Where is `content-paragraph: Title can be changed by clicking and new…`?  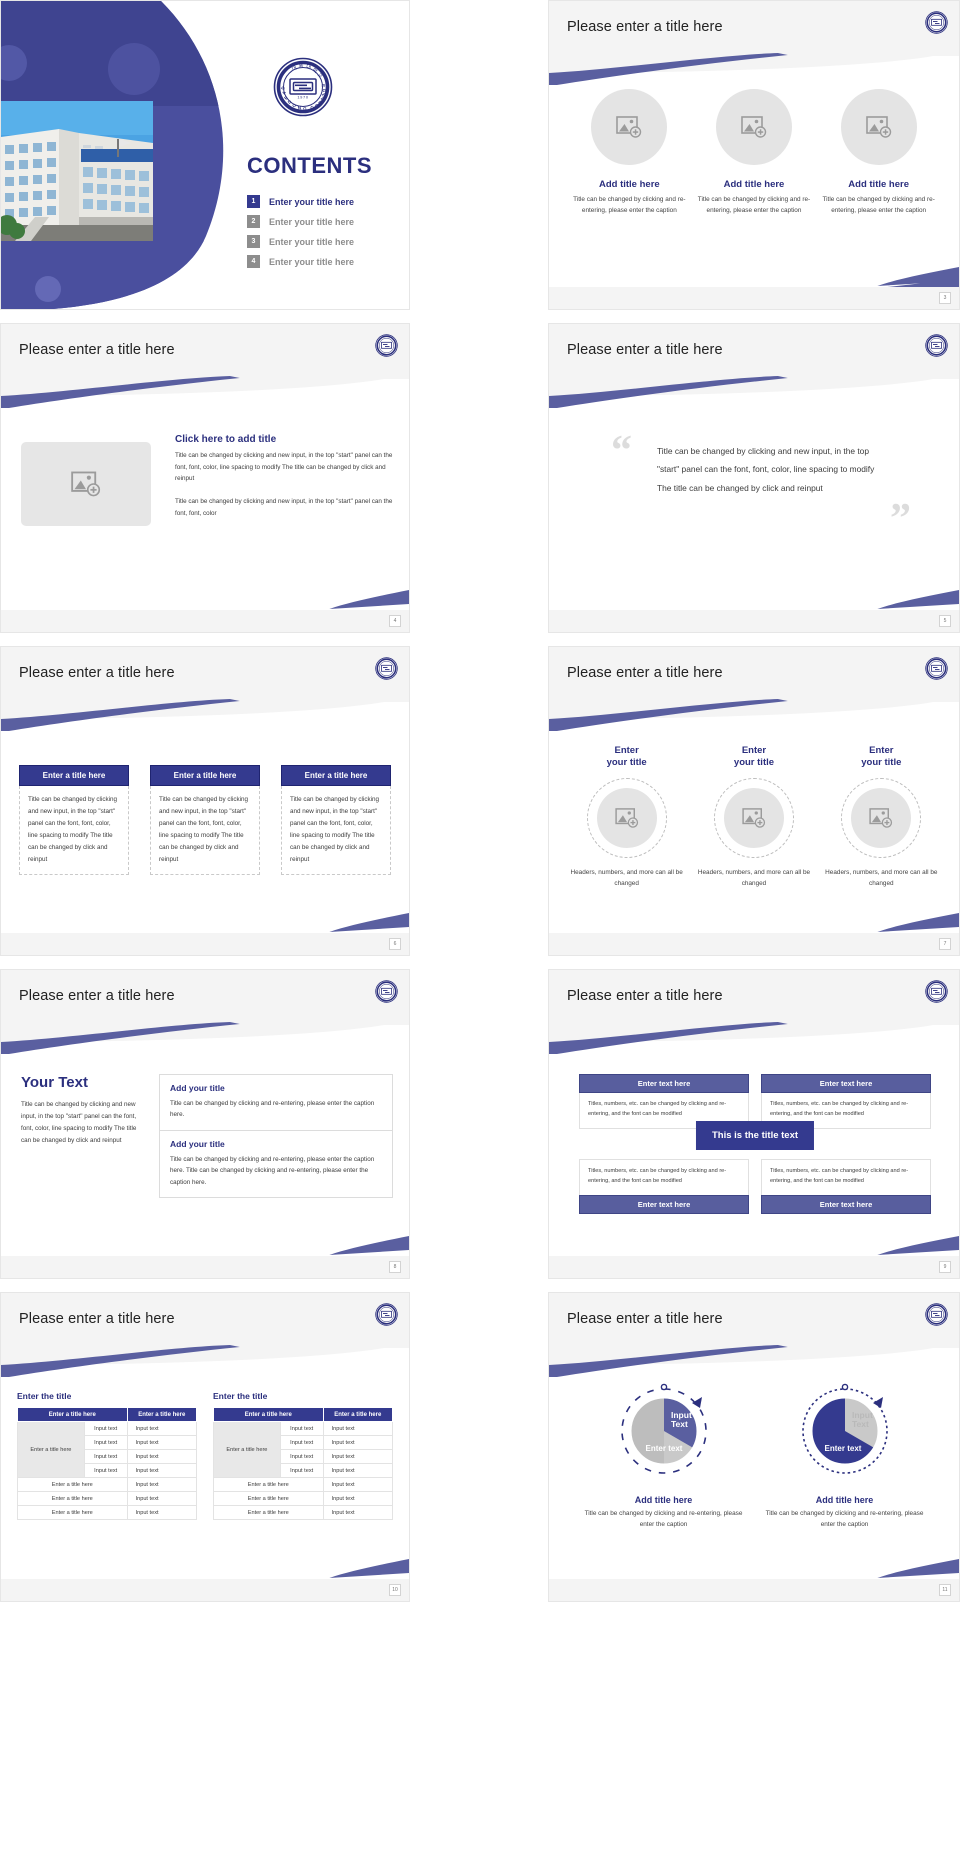 content-paragraph: Title can be changed by clicking and new… is located at coordinates (79, 1122).